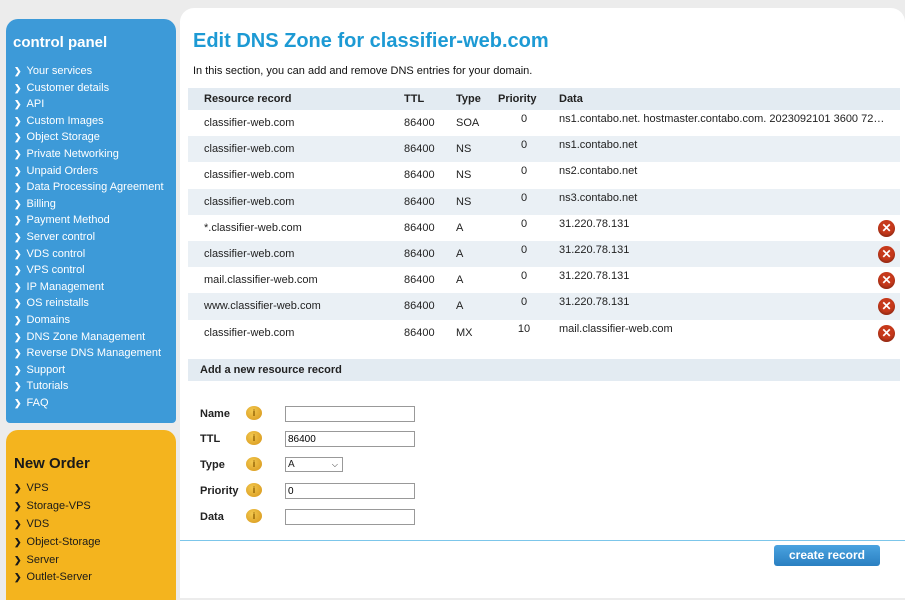 This screenshot has height=600, width=905. What do you see at coordinates (57, 561) in the screenshot?
I see `nav-item: ❯ Server` at bounding box center [57, 561].